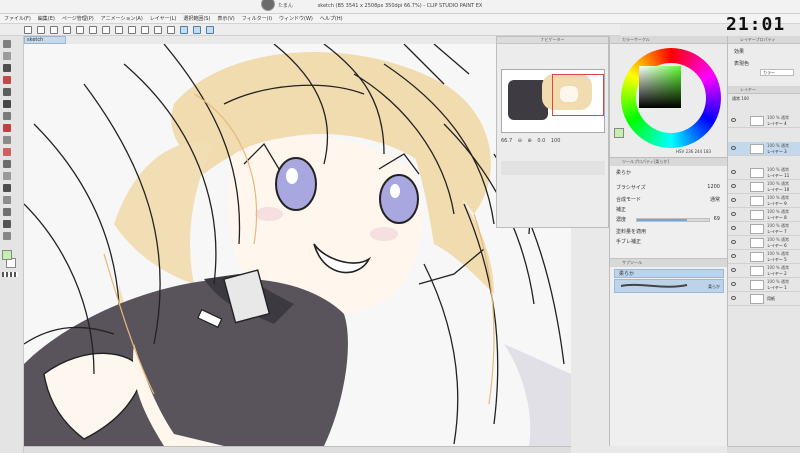 The image size is (800, 453). What do you see at coordinates (520, 141) in the screenshot?
I see `zoom-out-icon: ⊖` at bounding box center [520, 141].